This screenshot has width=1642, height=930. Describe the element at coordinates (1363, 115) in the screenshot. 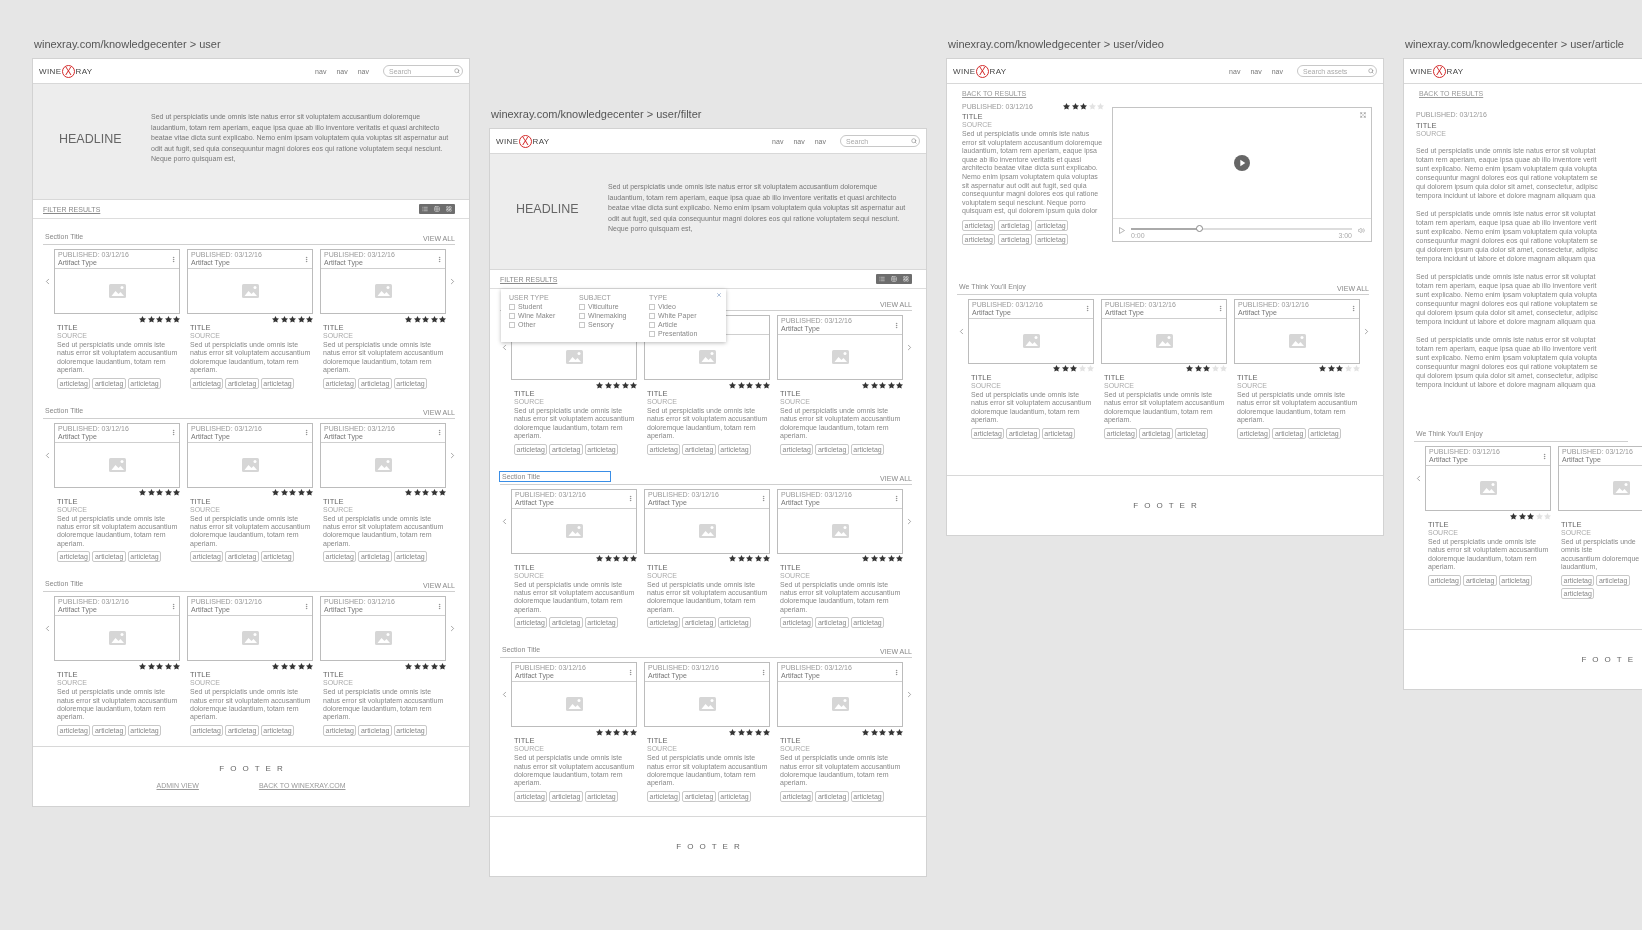

I see `fullscreen-icon` at that location.